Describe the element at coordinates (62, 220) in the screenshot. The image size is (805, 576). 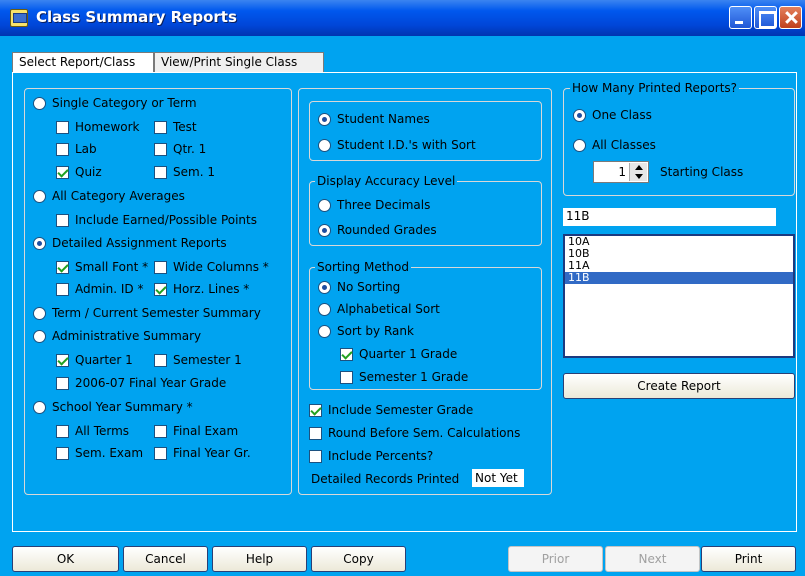
I see `include-earned-checkbox` at that location.